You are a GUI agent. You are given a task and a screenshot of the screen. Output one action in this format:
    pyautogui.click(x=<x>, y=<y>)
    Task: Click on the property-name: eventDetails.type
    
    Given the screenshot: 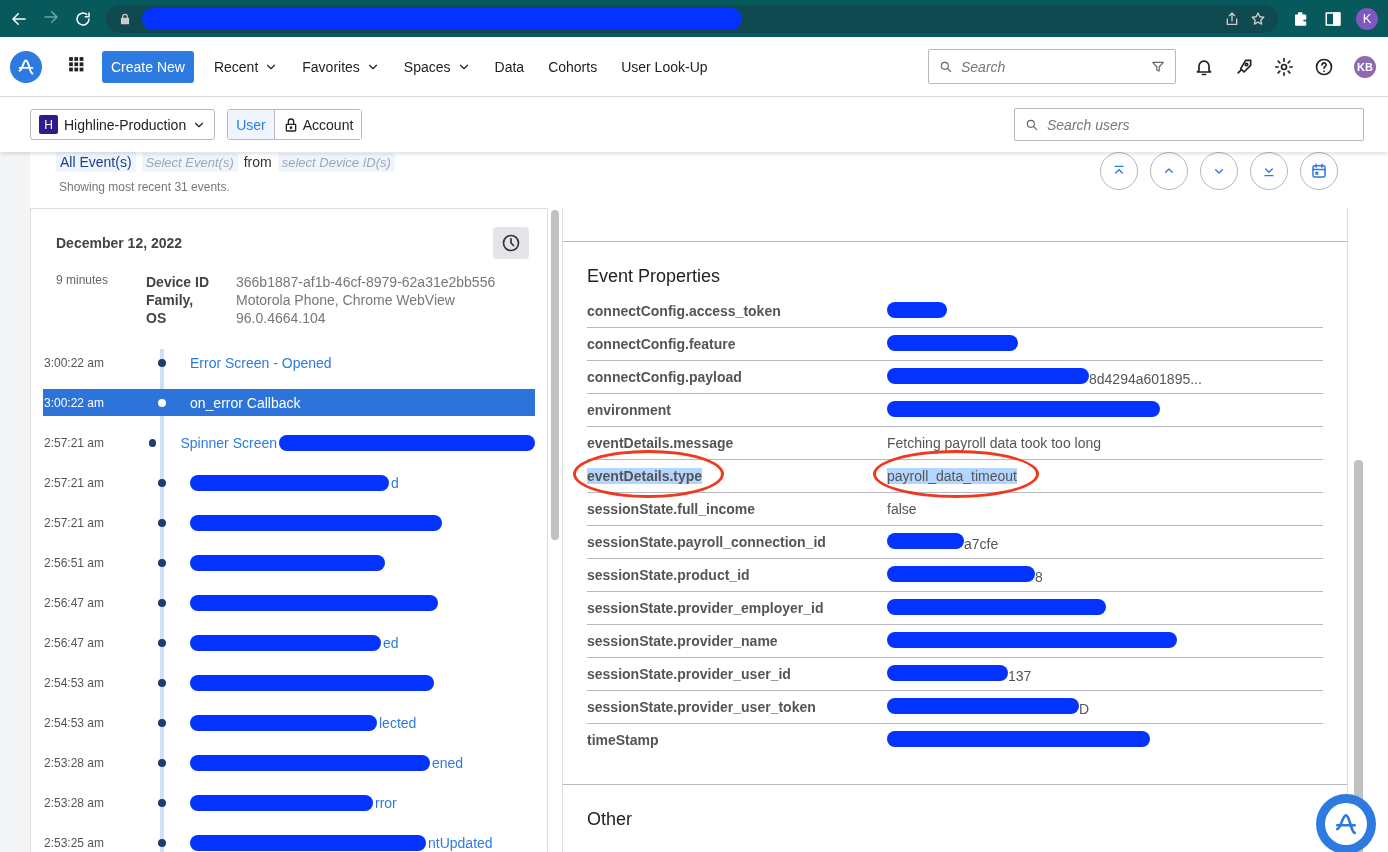 What is the action you would take?
    pyautogui.click(x=645, y=476)
    